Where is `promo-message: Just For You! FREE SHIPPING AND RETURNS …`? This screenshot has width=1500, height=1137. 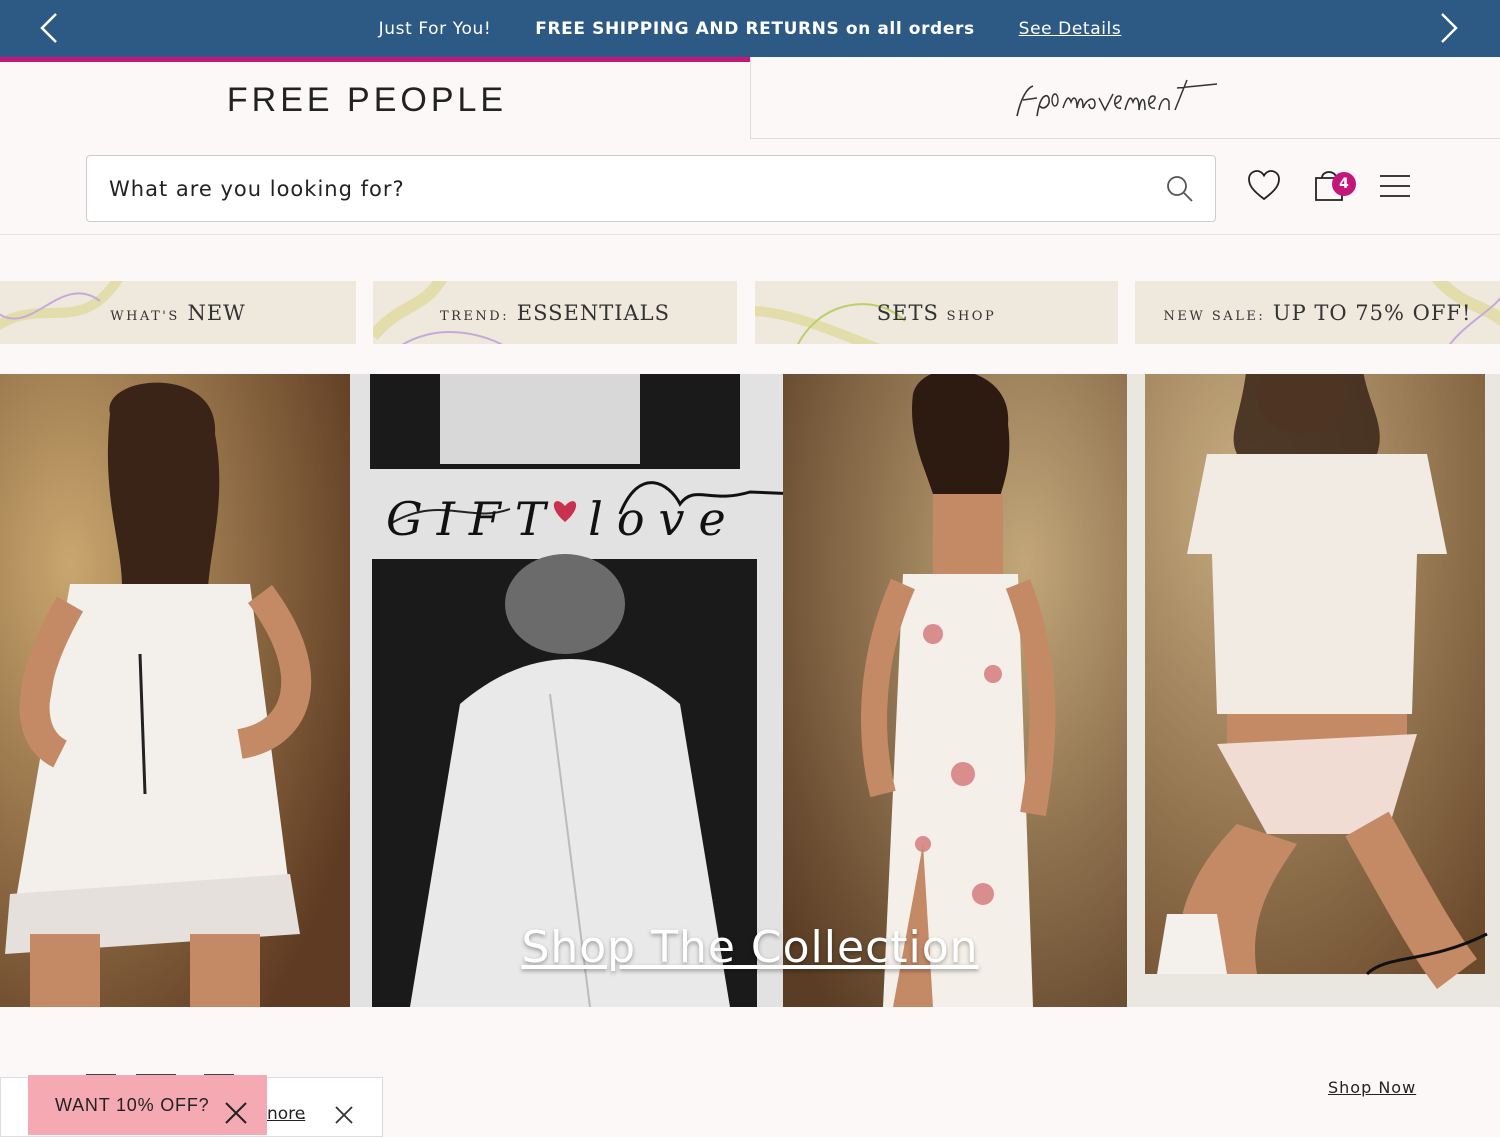
promo-message: Just For You! FREE SHIPPING AND RETURNS … is located at coordinates (750, 28).